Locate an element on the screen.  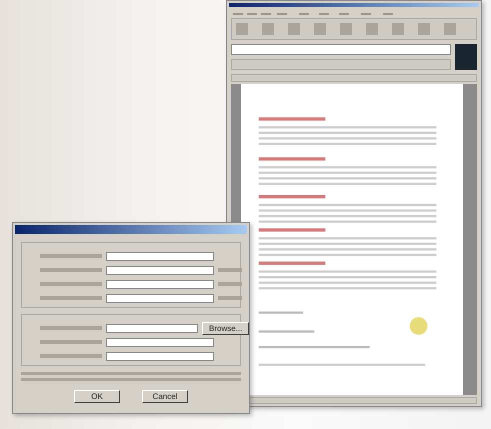
ok-button: OK is located at coordinates (97, 396).